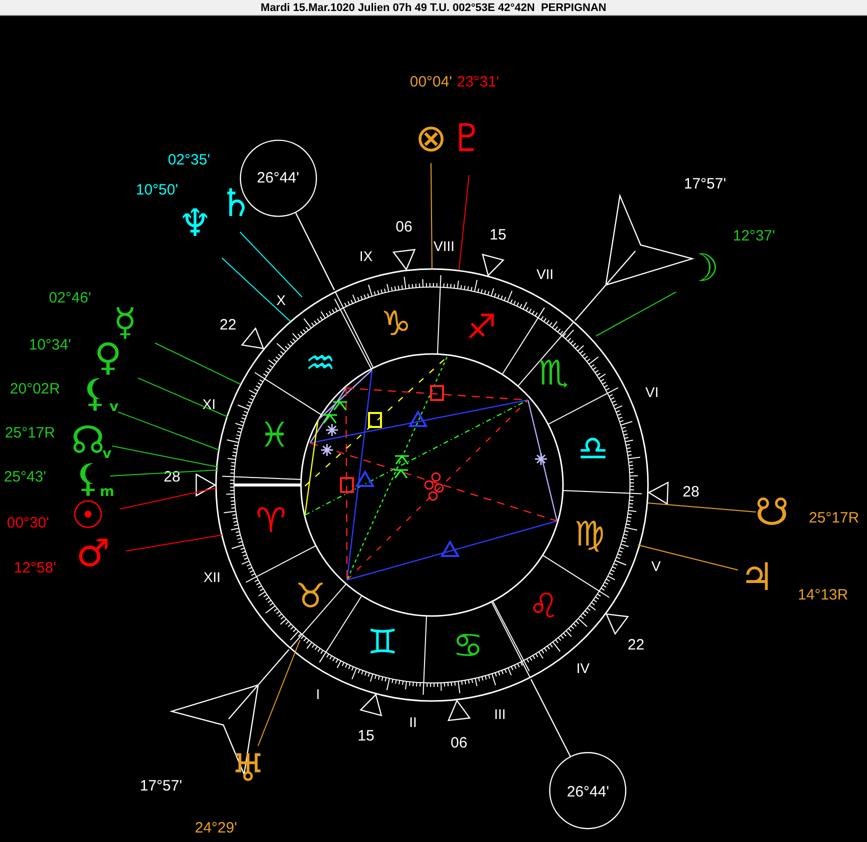 The image size is (867, 842). Describe the element at coordinates (189, 160) in the screenshot. I see `planet-position: 02°35'` at that location.